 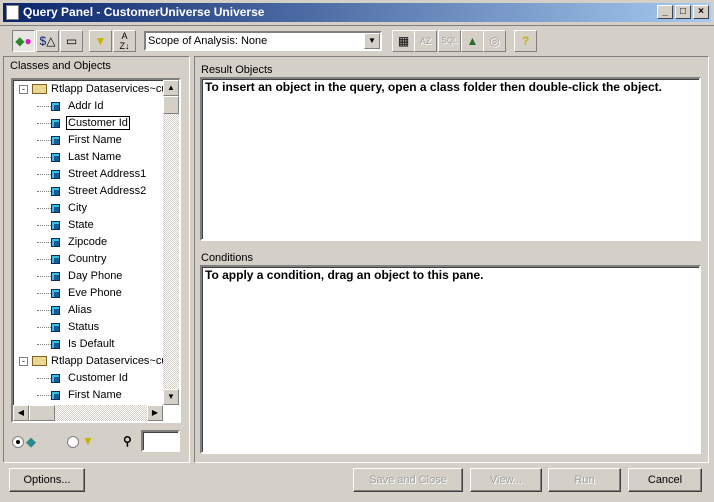 I want to click on close-button: ×, so click(x=701, y=12).